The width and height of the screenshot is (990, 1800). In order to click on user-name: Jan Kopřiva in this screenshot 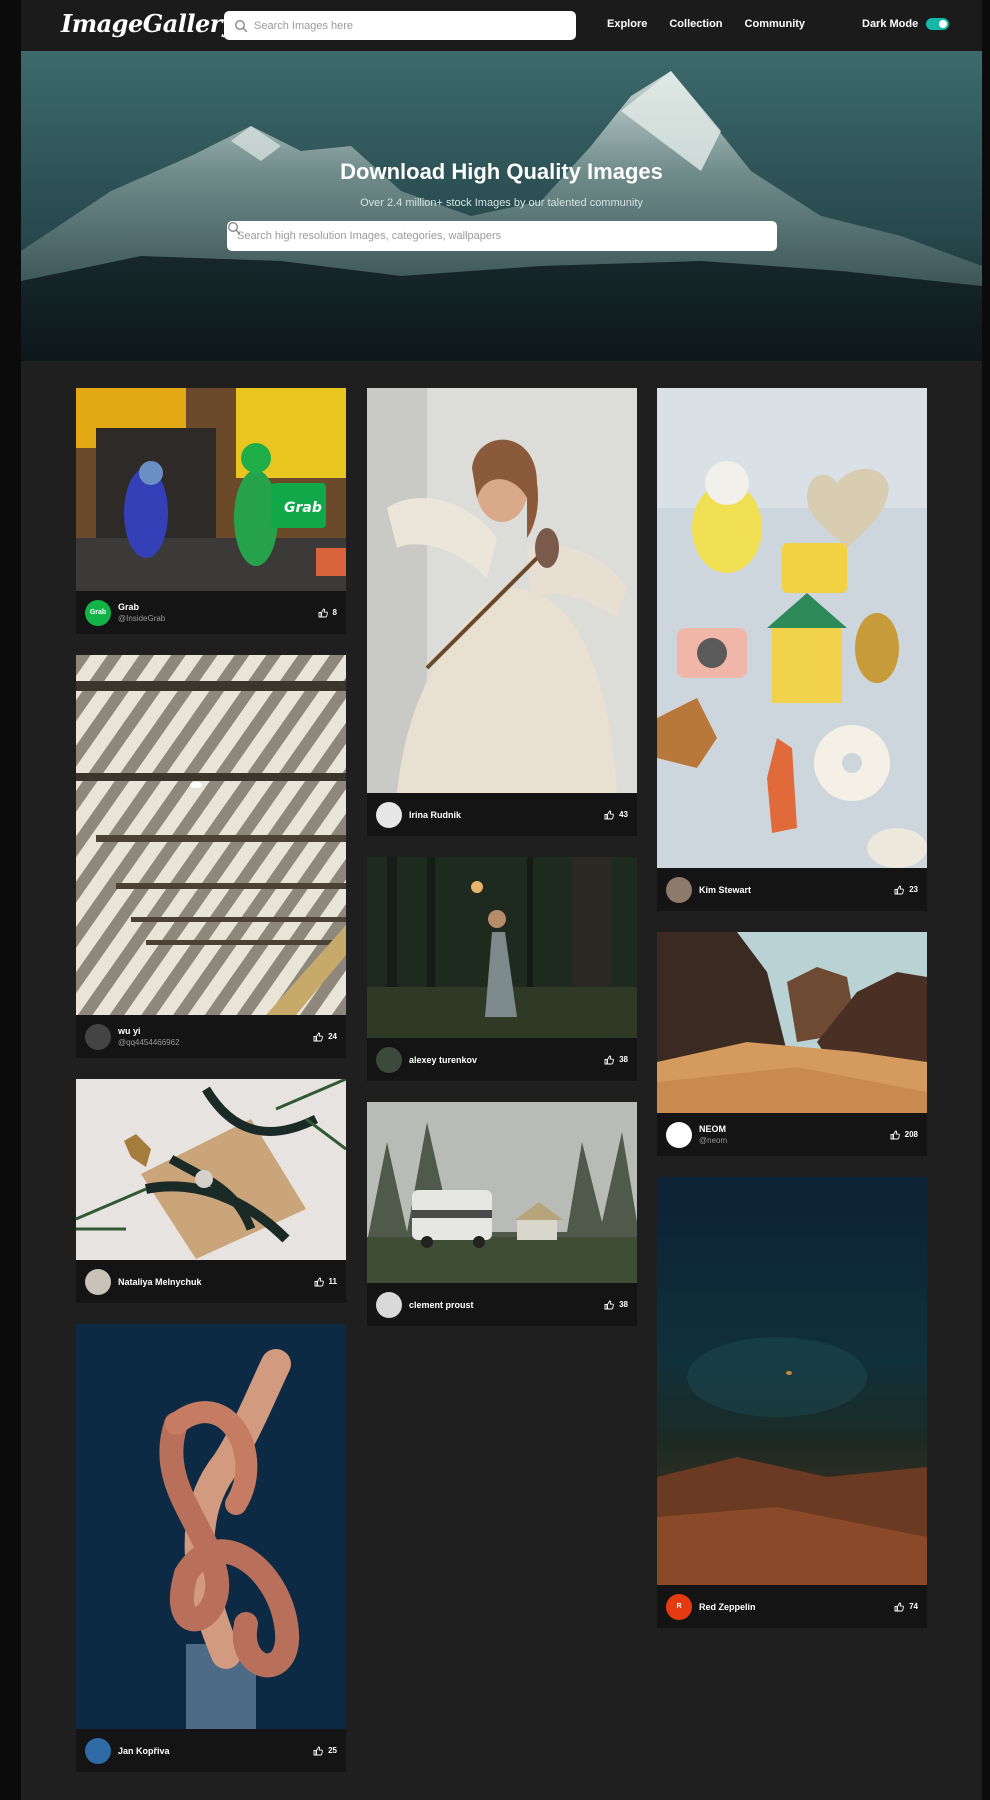, I will do `click(215, 1751)`.